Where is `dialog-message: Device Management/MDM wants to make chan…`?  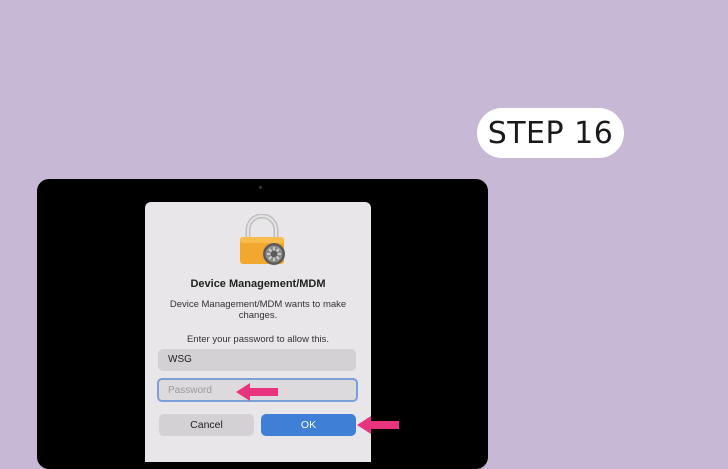
dialog-message: Device Management/MDM wants to make chan… is located at coordinates (258, 310).